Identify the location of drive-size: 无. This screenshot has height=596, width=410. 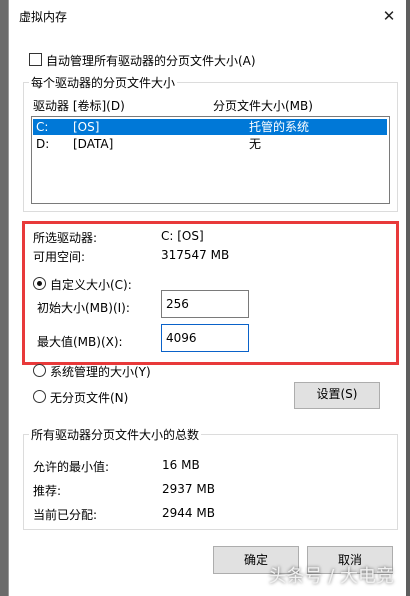
(255, 144).